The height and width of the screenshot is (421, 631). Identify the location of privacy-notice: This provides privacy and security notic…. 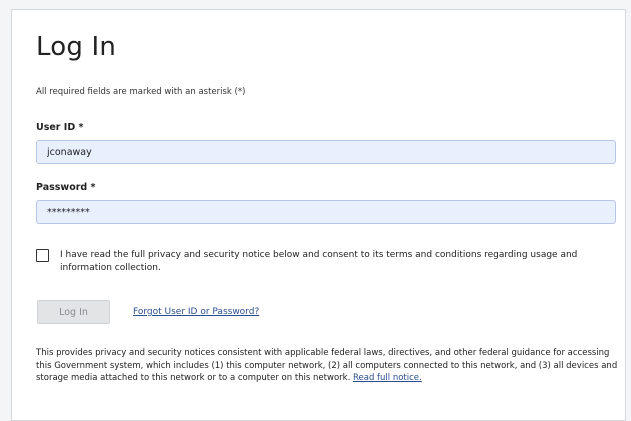
(328, 366).